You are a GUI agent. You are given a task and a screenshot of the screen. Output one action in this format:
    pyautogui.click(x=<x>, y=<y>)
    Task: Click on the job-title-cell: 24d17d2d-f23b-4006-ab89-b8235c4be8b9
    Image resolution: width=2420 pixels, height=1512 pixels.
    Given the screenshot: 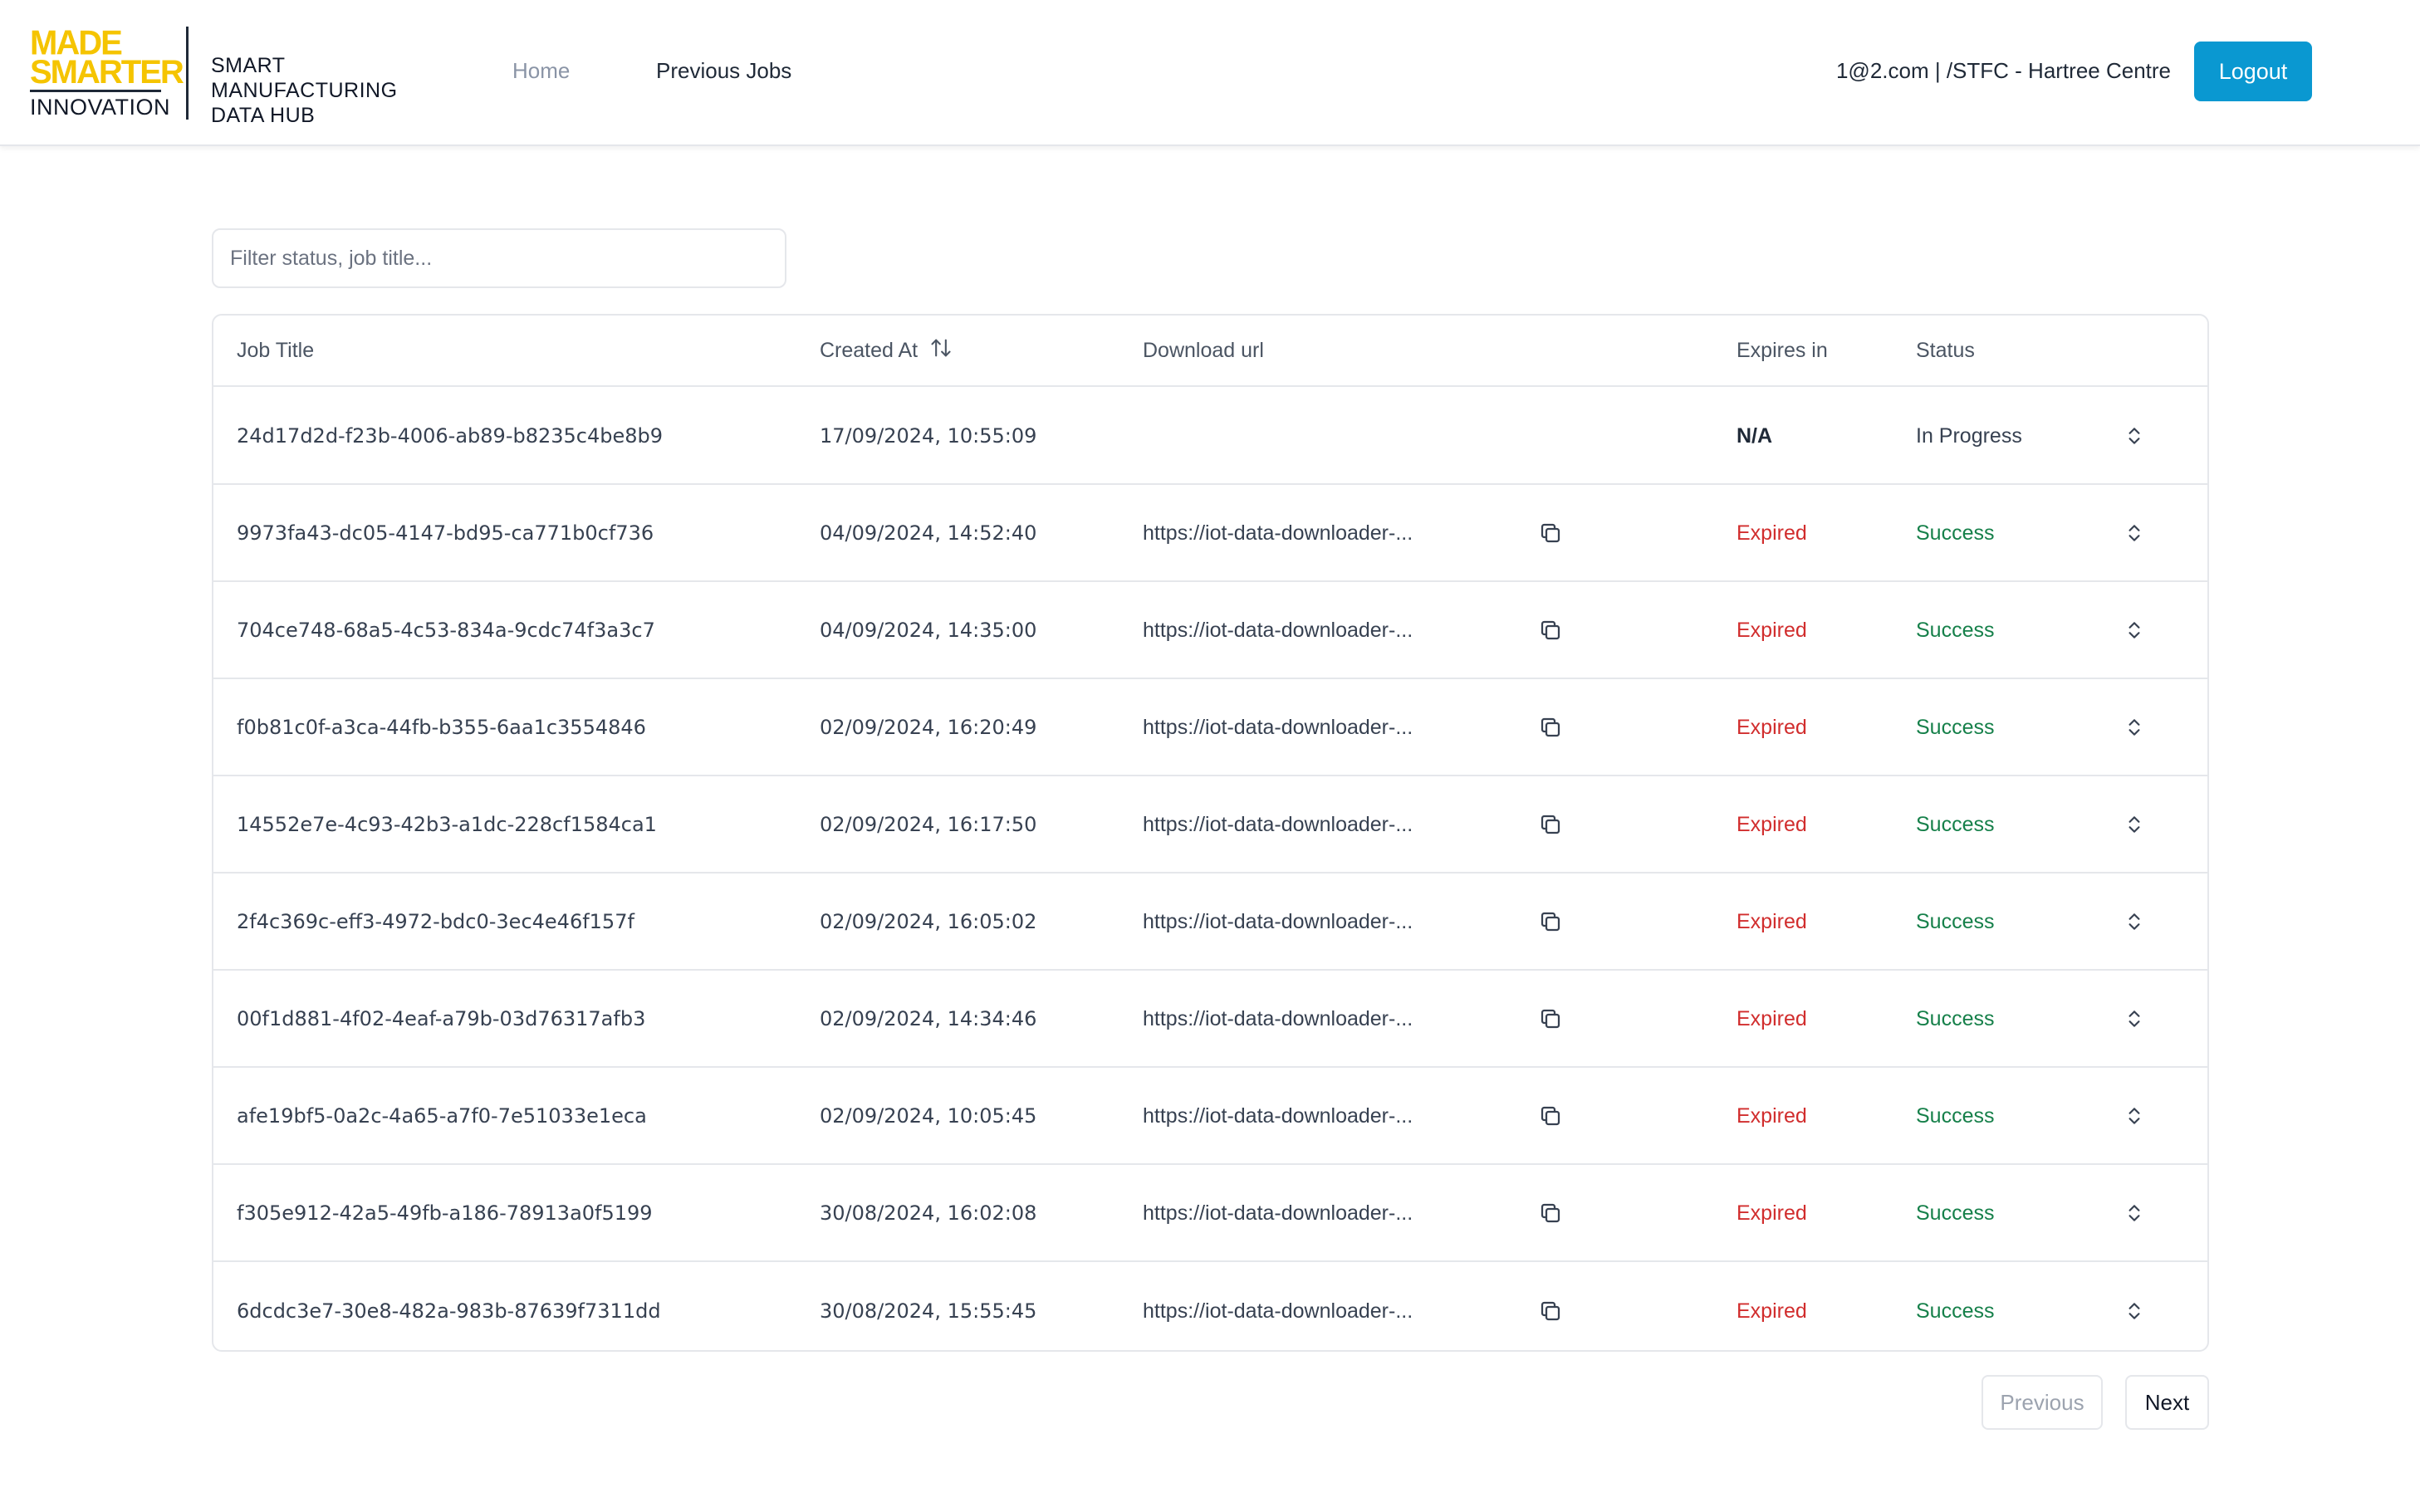 What is the action you would take?
    pyautogui.click(x=450, y=436)
    